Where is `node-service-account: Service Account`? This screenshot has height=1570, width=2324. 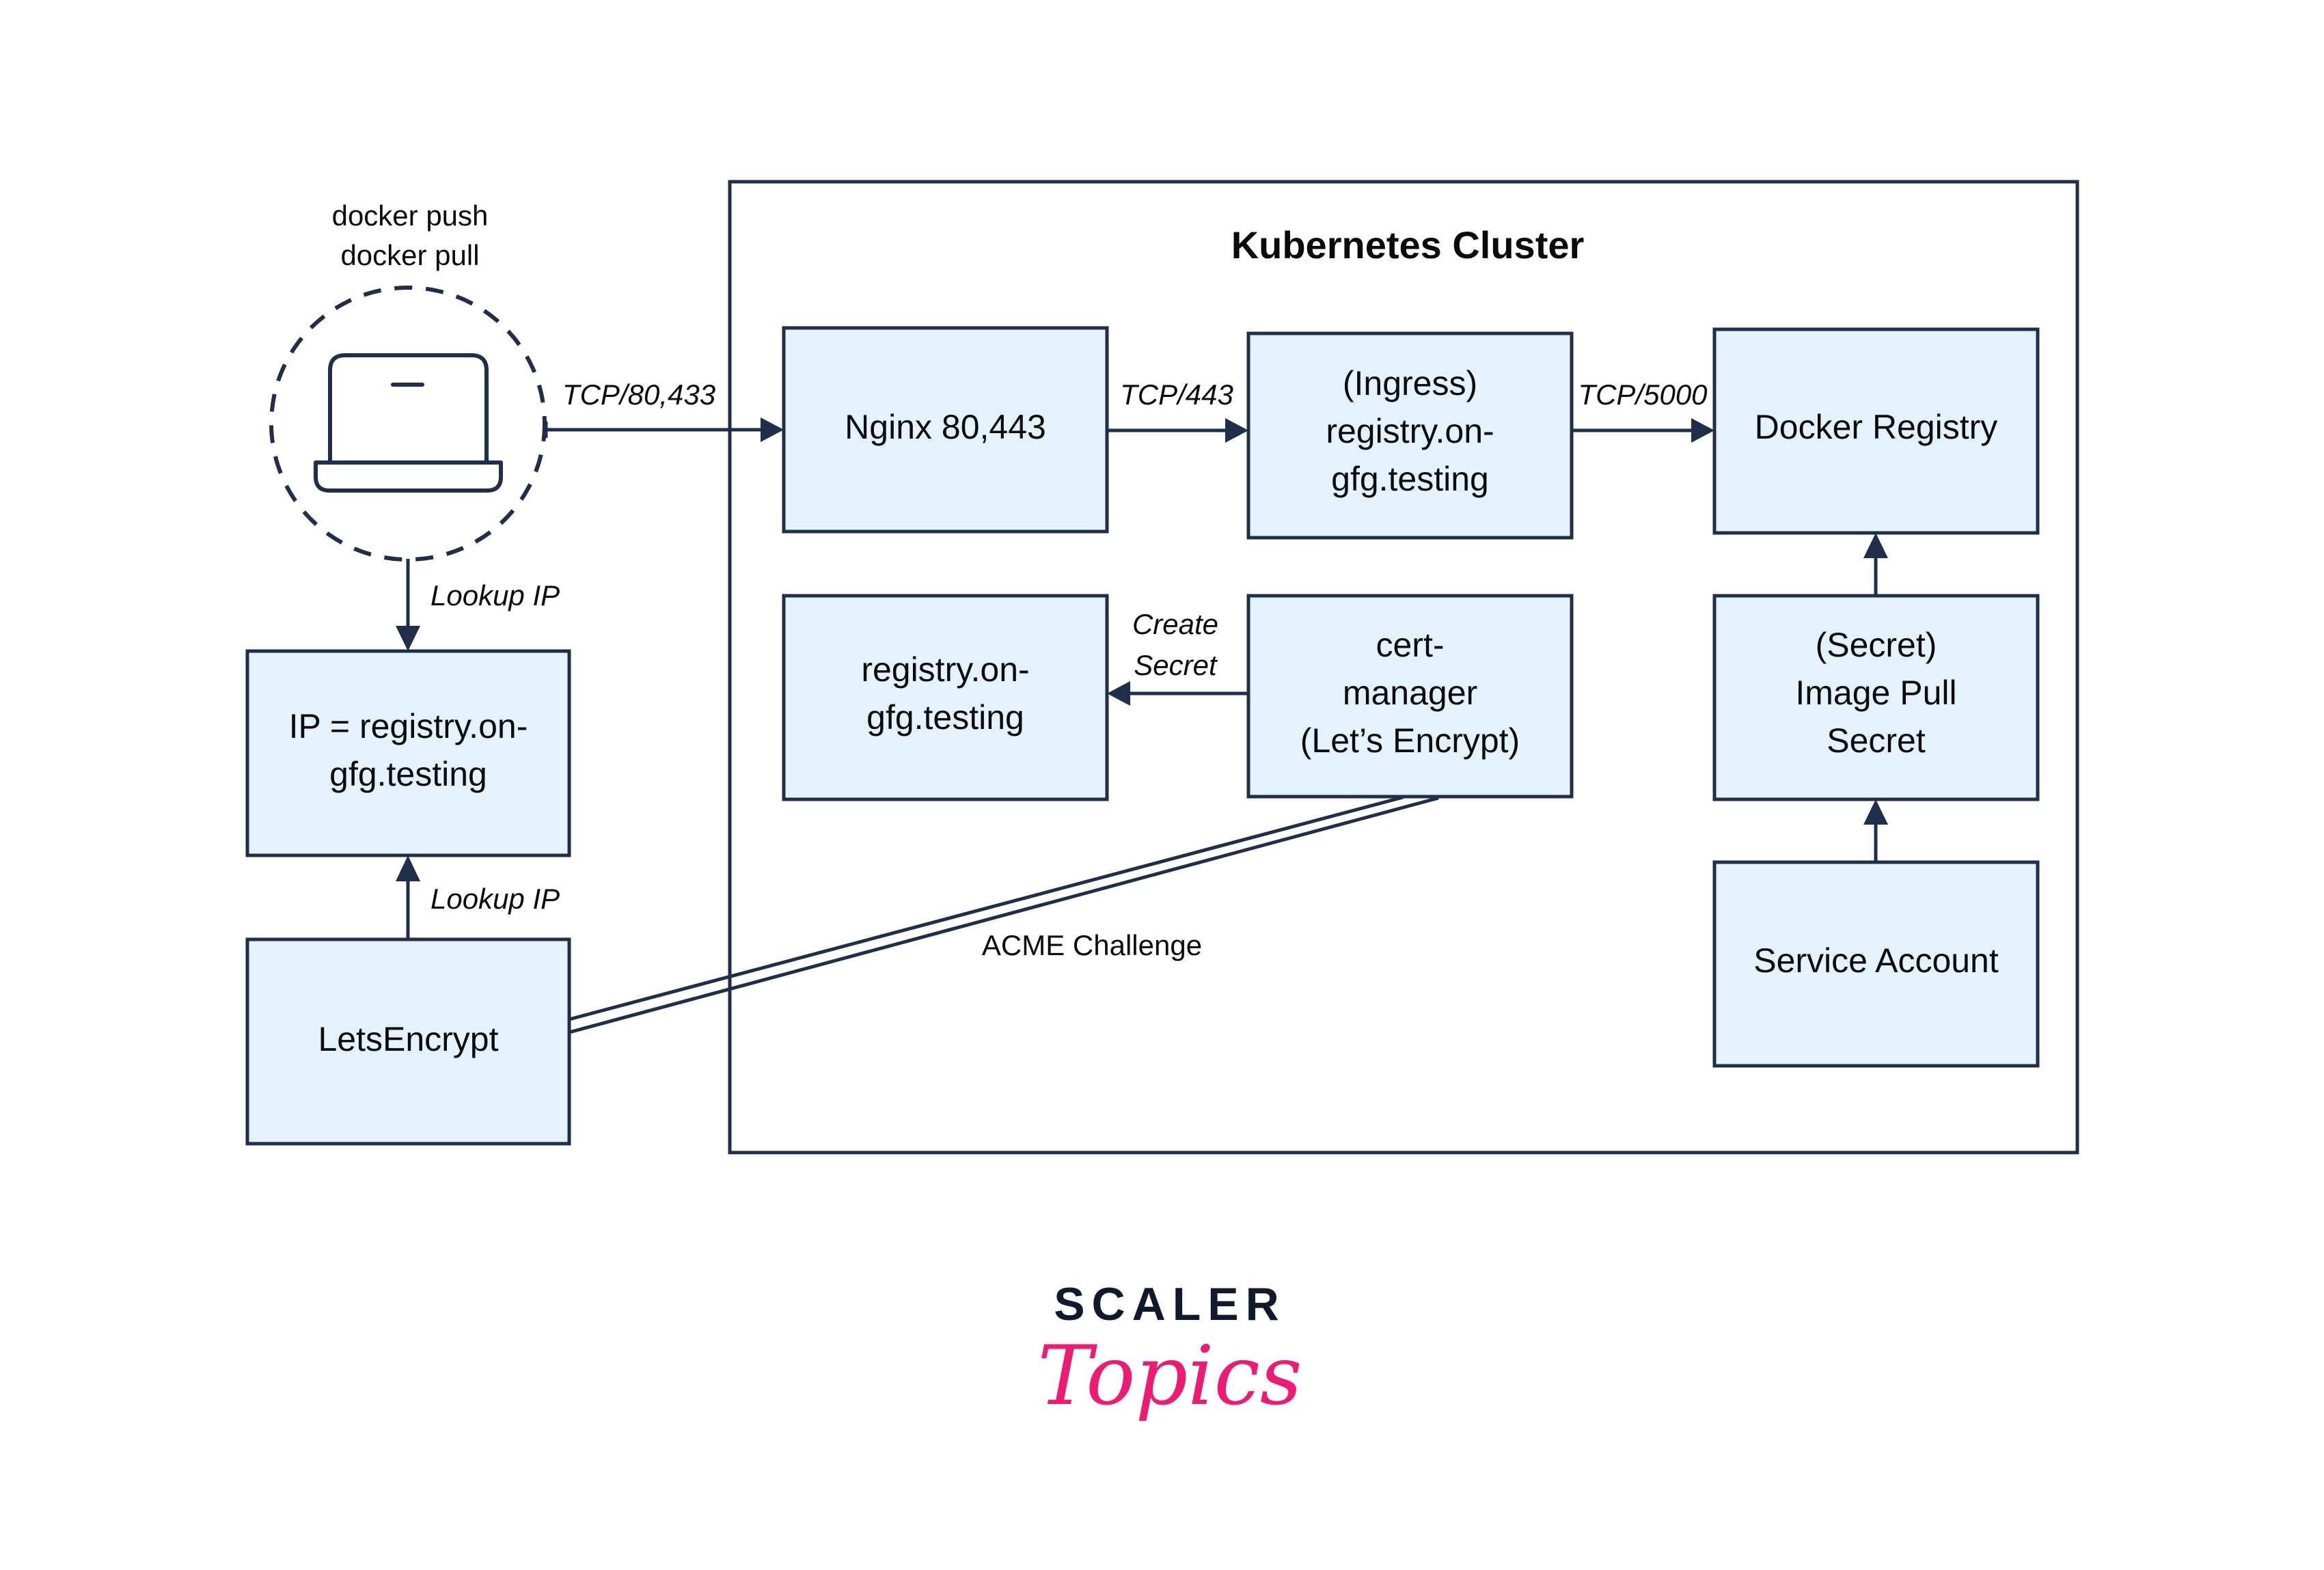 node-service-account: Service Account is located at coordinates (1876, 964).